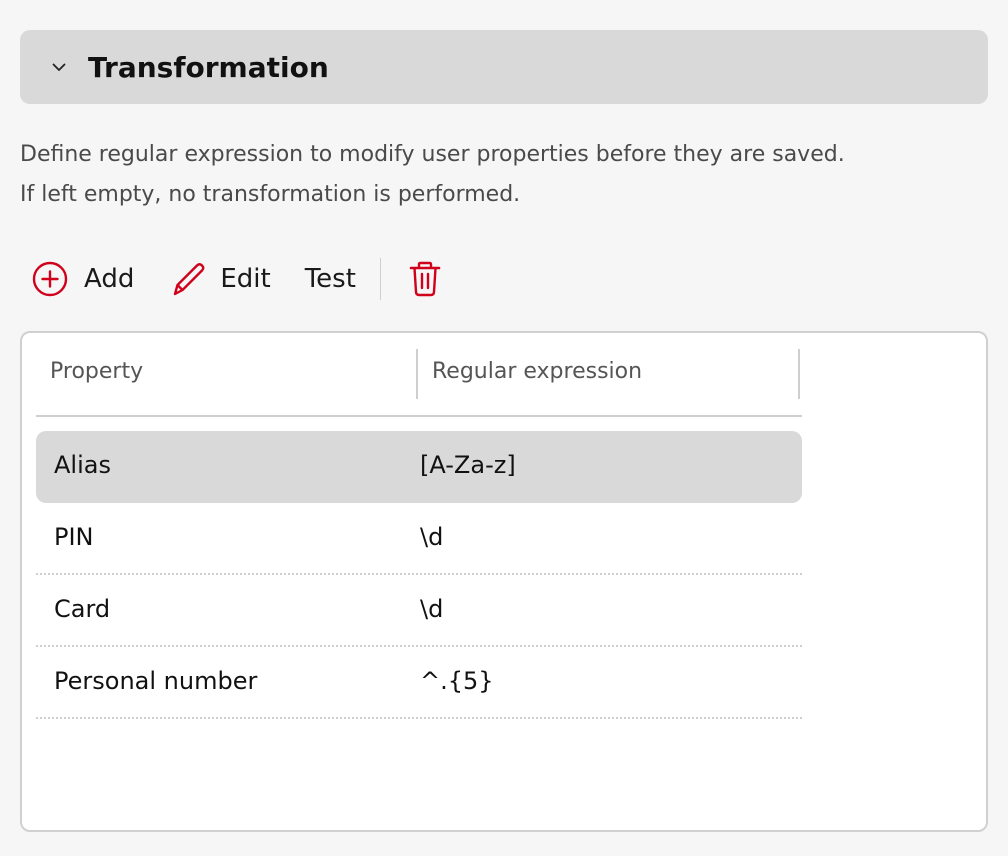 Image resolution: width=1008 pixels, height=856 pixels. What do you see at coordinates (109, 279) in the screenshot?
I see `add-button-label: Add` at bounding box center [109, 279].